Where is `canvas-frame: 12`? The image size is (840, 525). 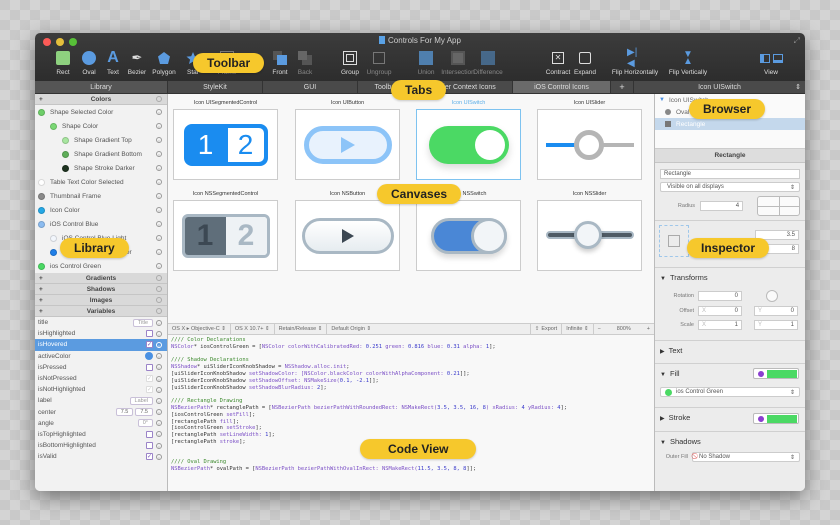
canvas-frame: 12 is located at coordinates (225, 144).